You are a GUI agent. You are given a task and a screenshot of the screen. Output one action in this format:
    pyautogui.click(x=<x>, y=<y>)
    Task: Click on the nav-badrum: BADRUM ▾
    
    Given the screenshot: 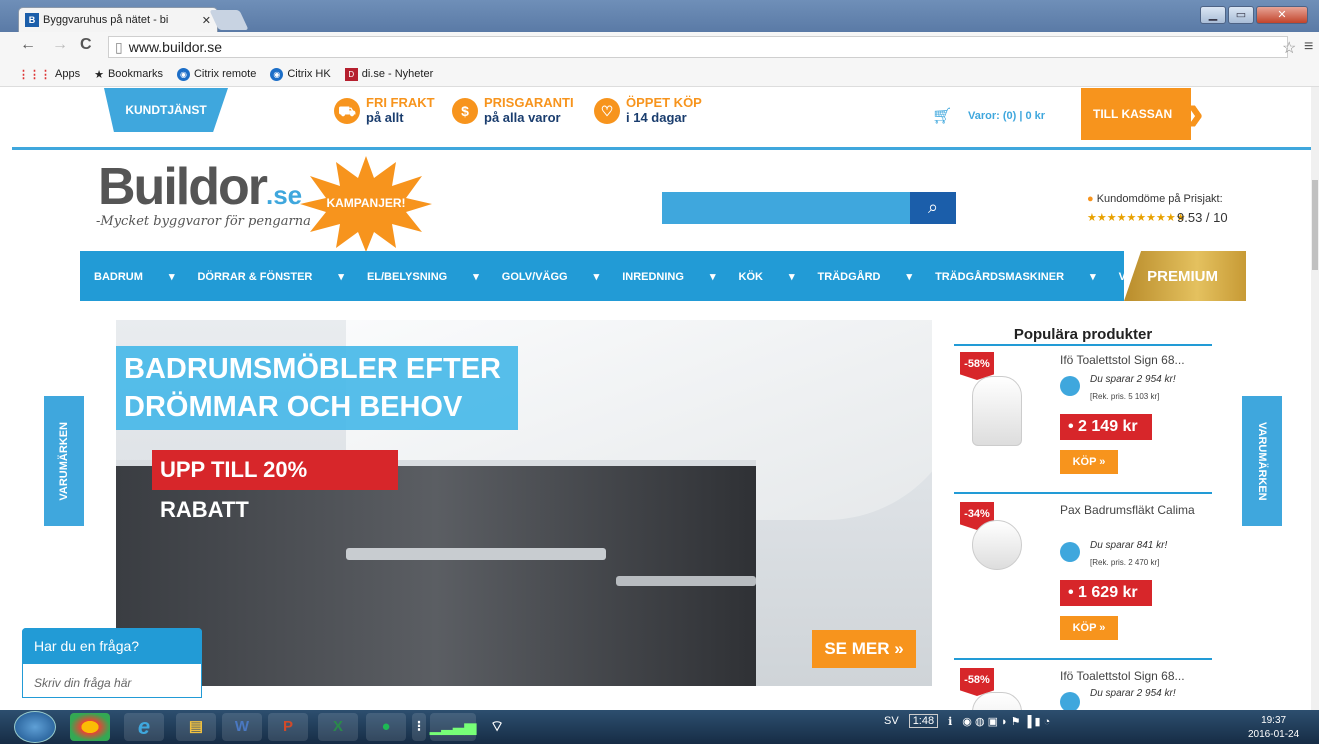 What is the action you would take?
    pyautogui.click(x=134, y=276)
    